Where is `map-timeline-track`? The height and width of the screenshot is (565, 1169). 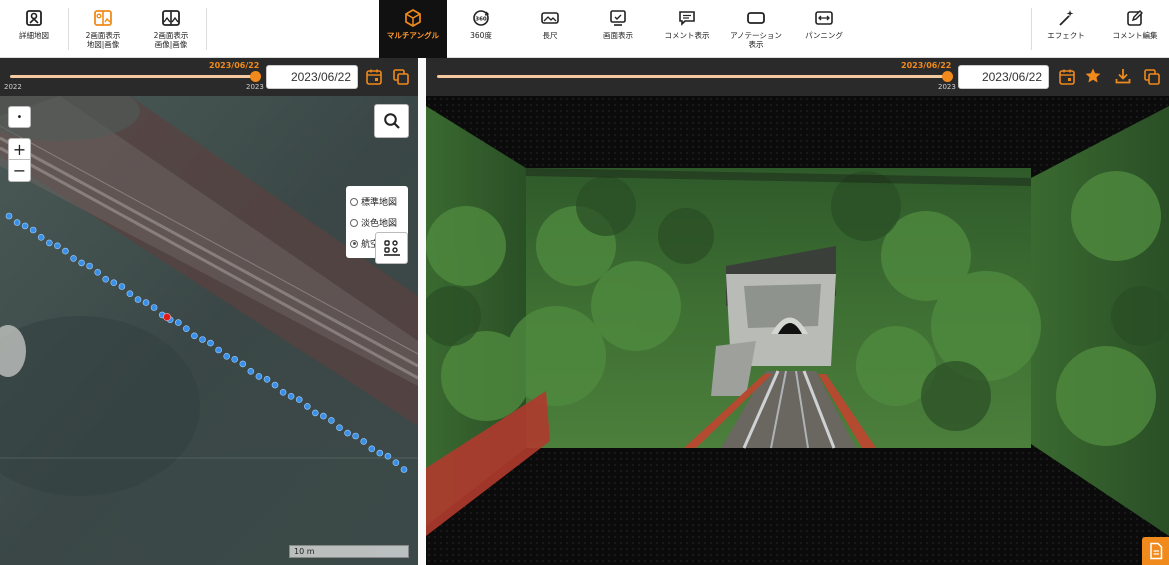 map-timeline-track is located at coordinates (134, 76).